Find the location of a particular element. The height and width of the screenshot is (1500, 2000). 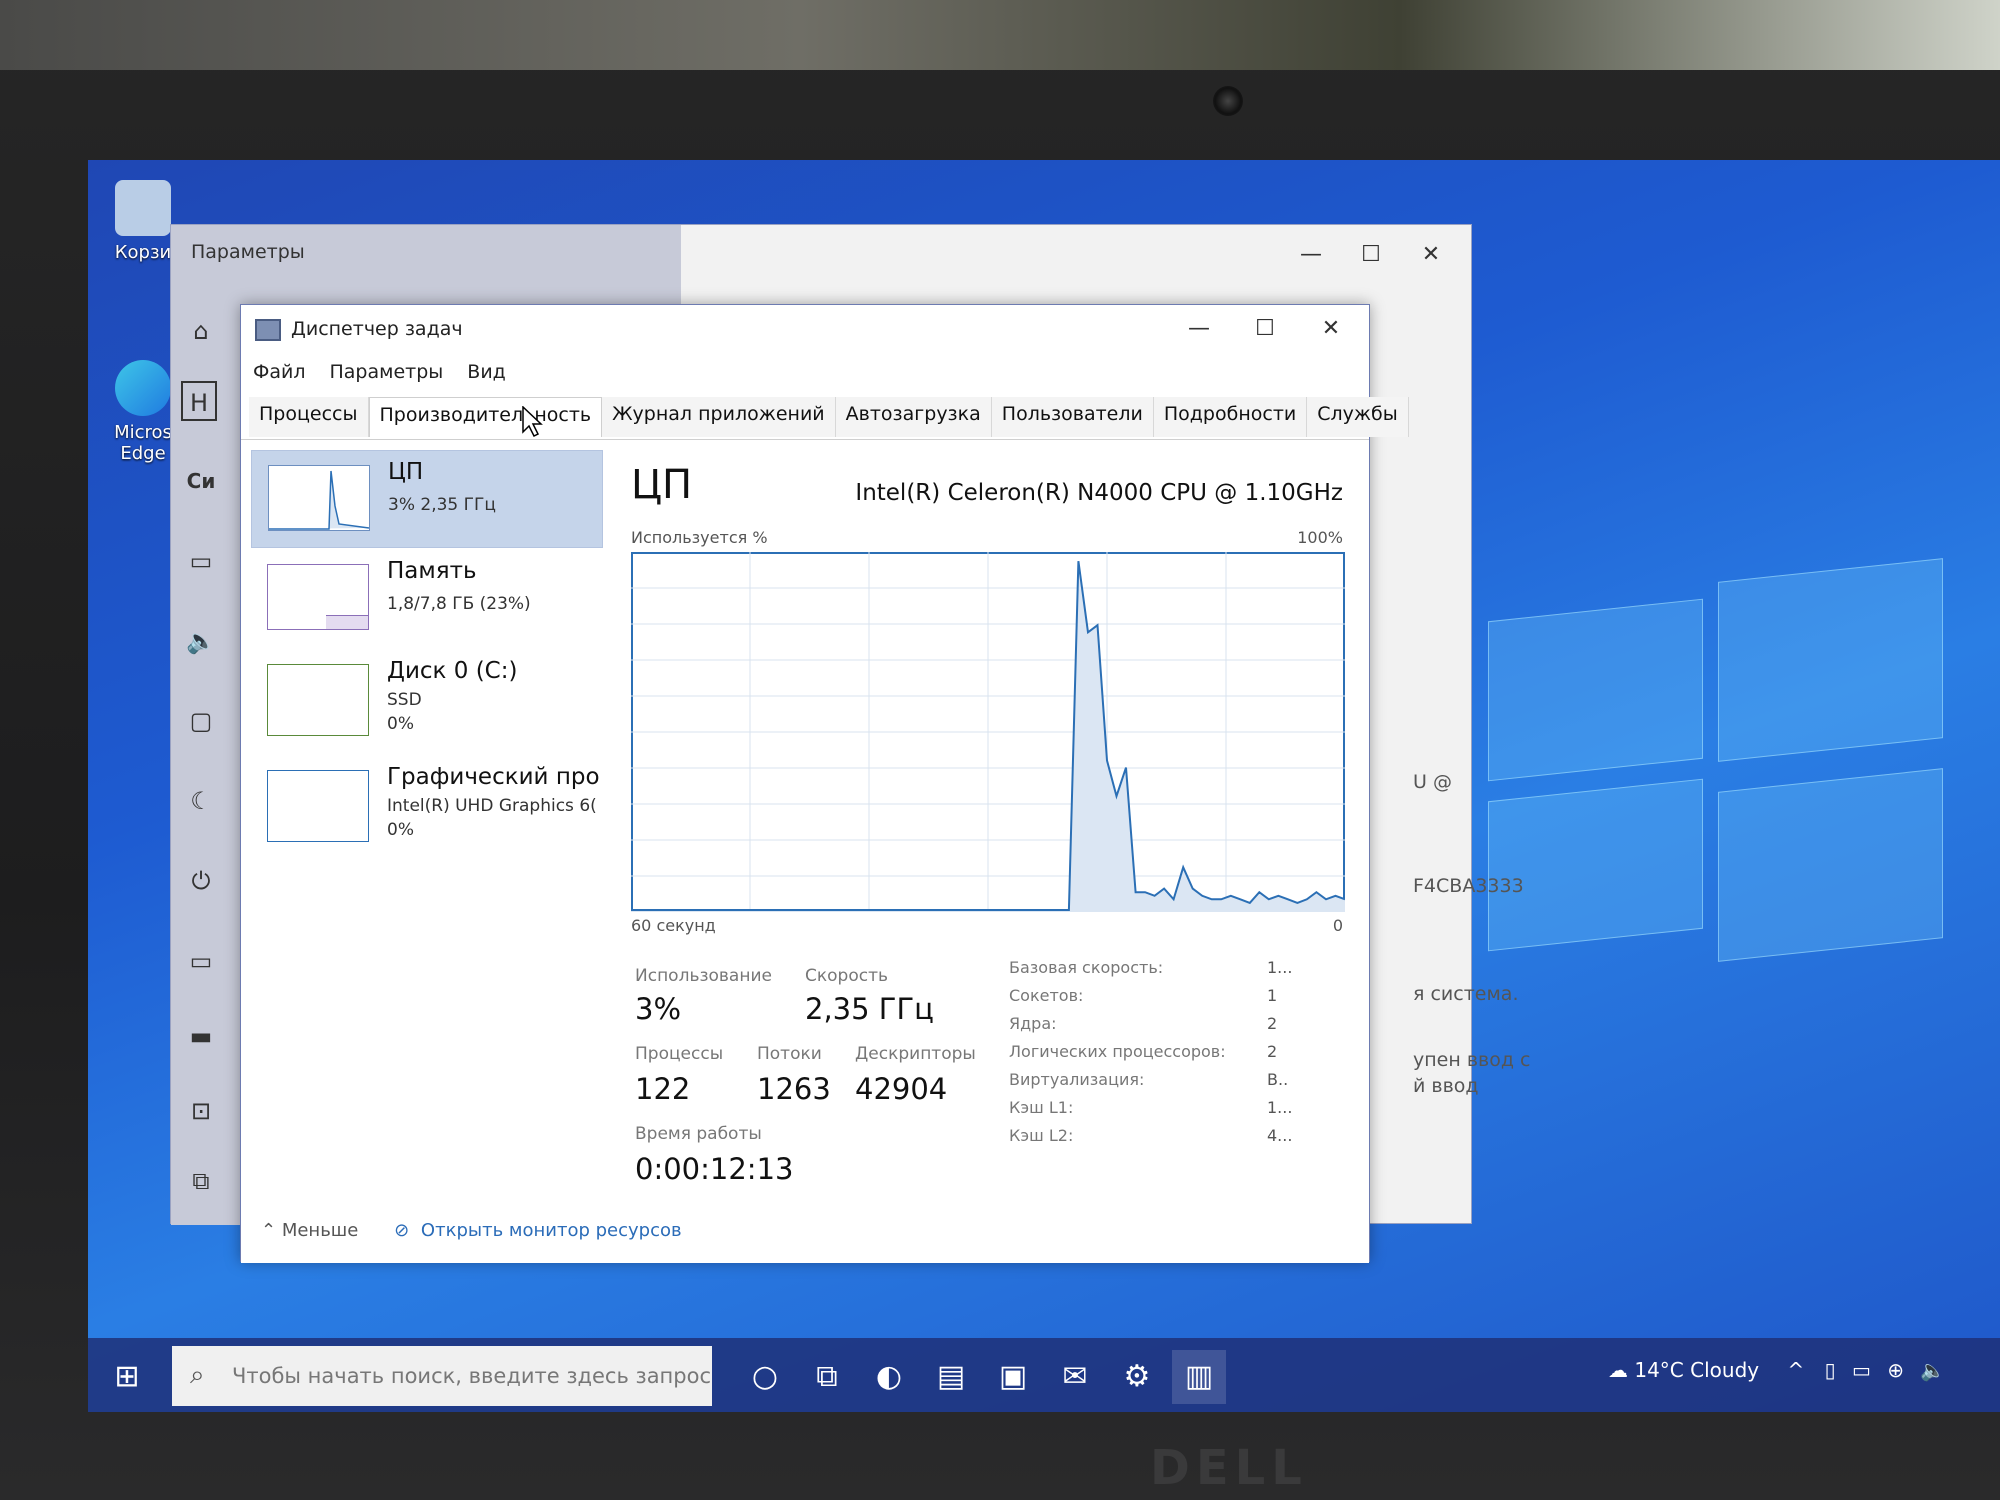

mouse-cursor-icon is located at coordinates (532, 422).